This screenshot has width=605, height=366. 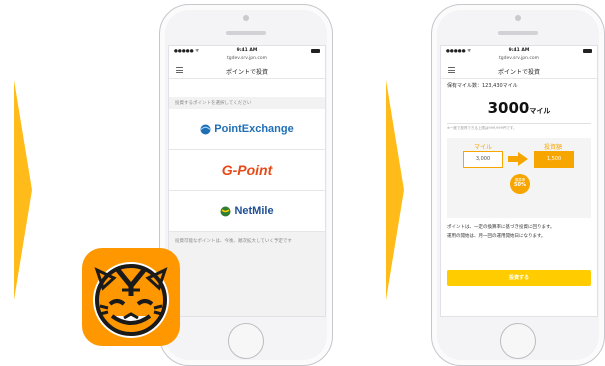 I want to click on to-field: 1,500, so click(x=554, y=159).